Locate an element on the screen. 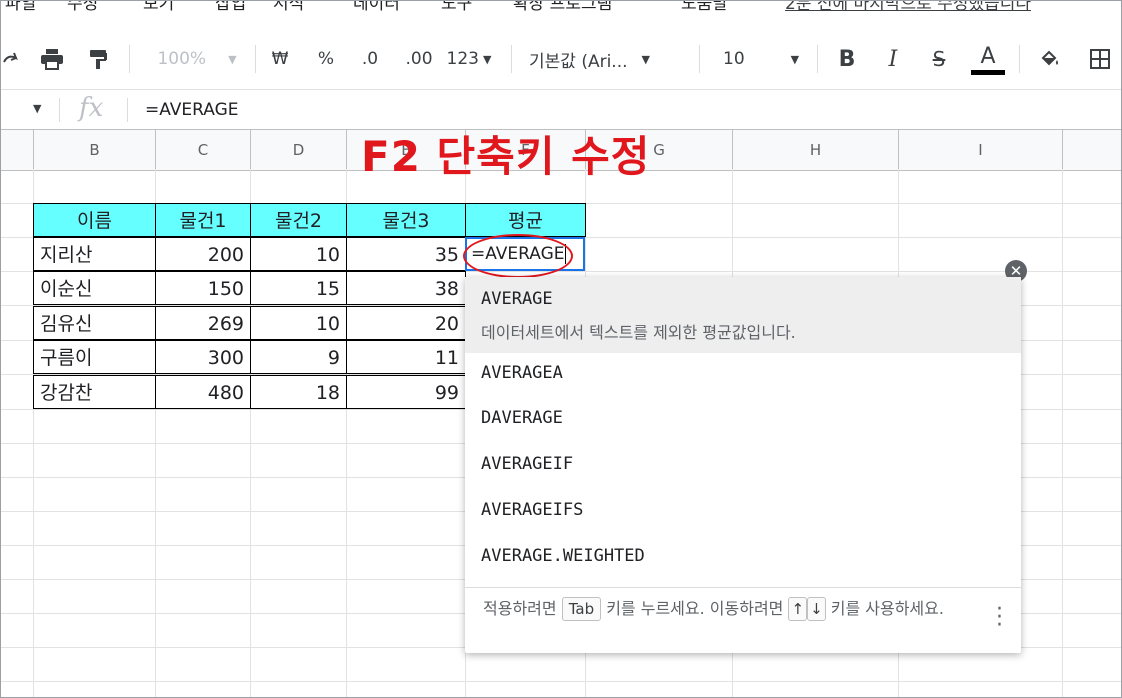 This screenshot has height=698, width=1122. autocomplete-item-selected: AVERAGE 데이터세트에서 텍스트를 제외한 평균값입니다. is located at coordinates (743, 315).